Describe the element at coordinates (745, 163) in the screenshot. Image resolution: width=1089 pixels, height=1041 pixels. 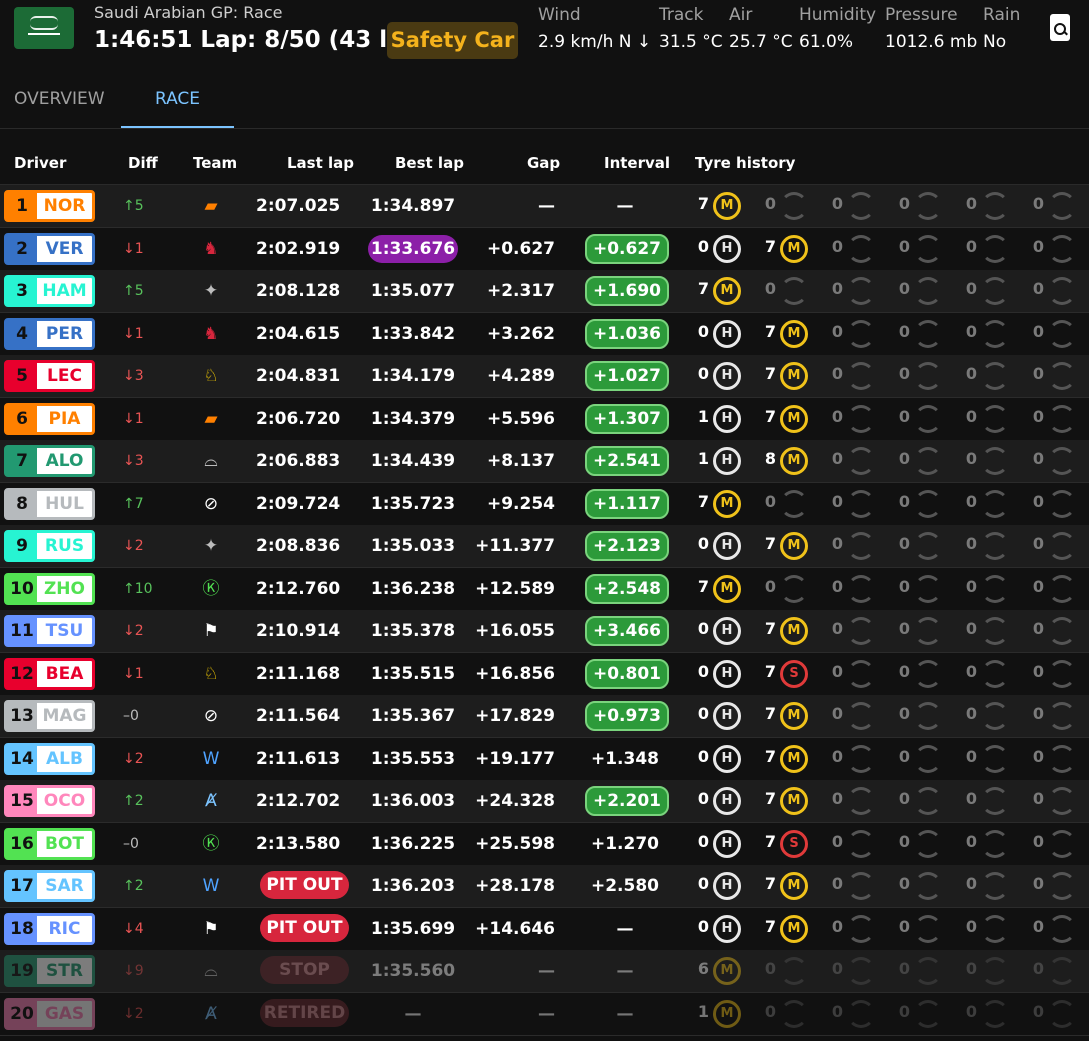
I see `col-tyre-history: Tyre history` at that location.